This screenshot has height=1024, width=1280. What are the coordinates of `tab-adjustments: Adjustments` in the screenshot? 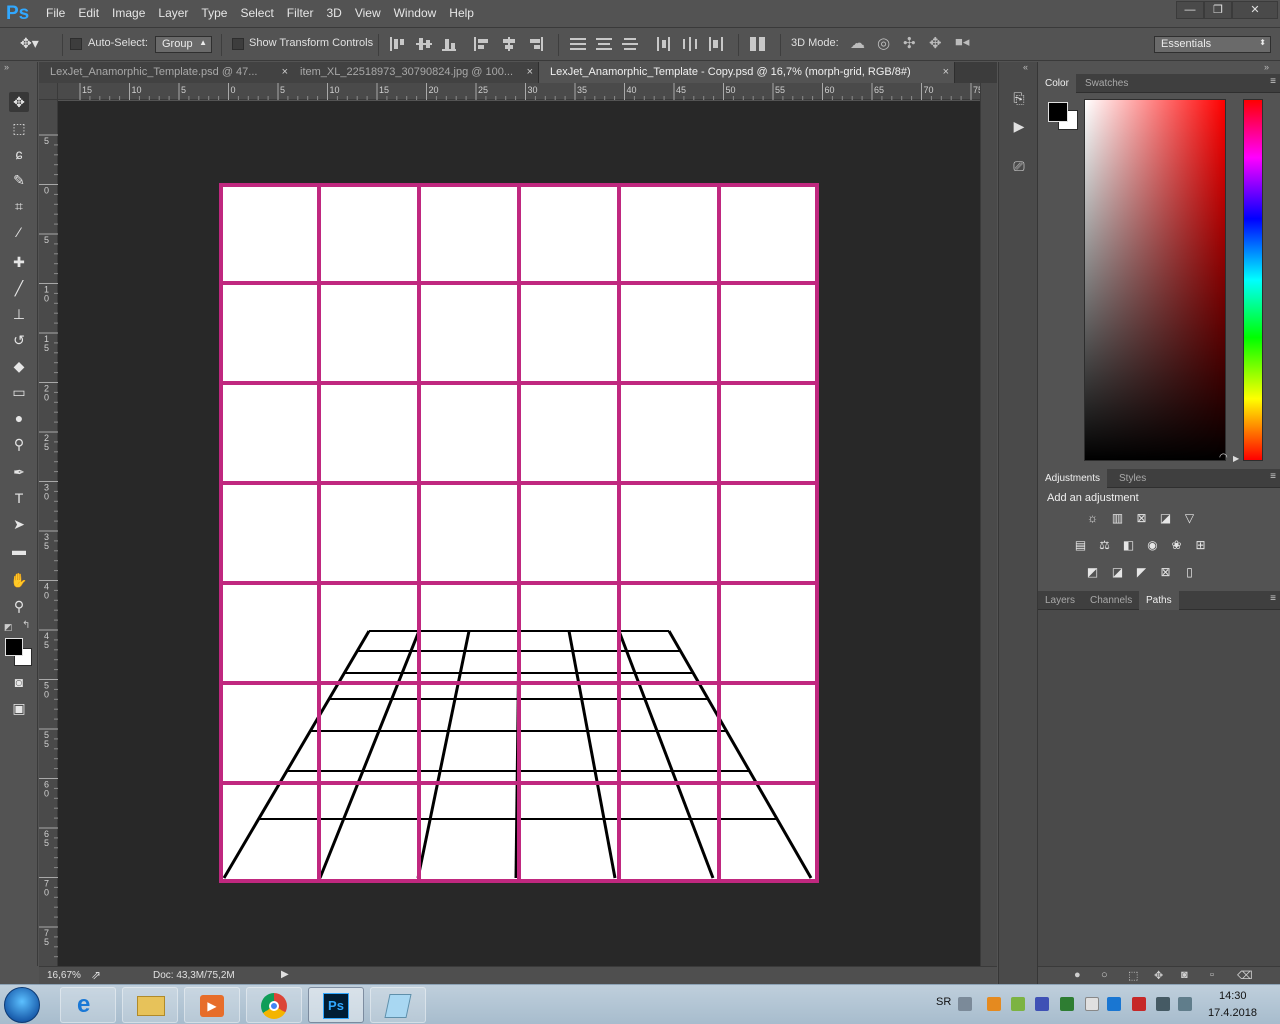 It's located at (1073, 478).